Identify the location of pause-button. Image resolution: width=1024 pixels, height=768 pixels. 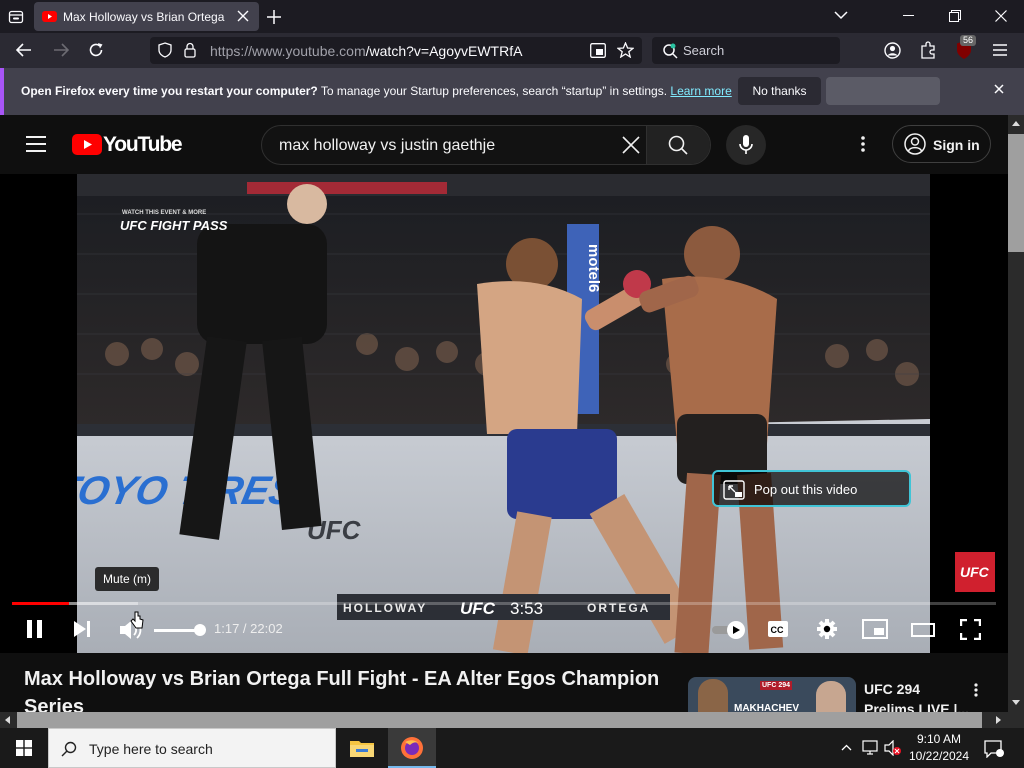
(35, 629).